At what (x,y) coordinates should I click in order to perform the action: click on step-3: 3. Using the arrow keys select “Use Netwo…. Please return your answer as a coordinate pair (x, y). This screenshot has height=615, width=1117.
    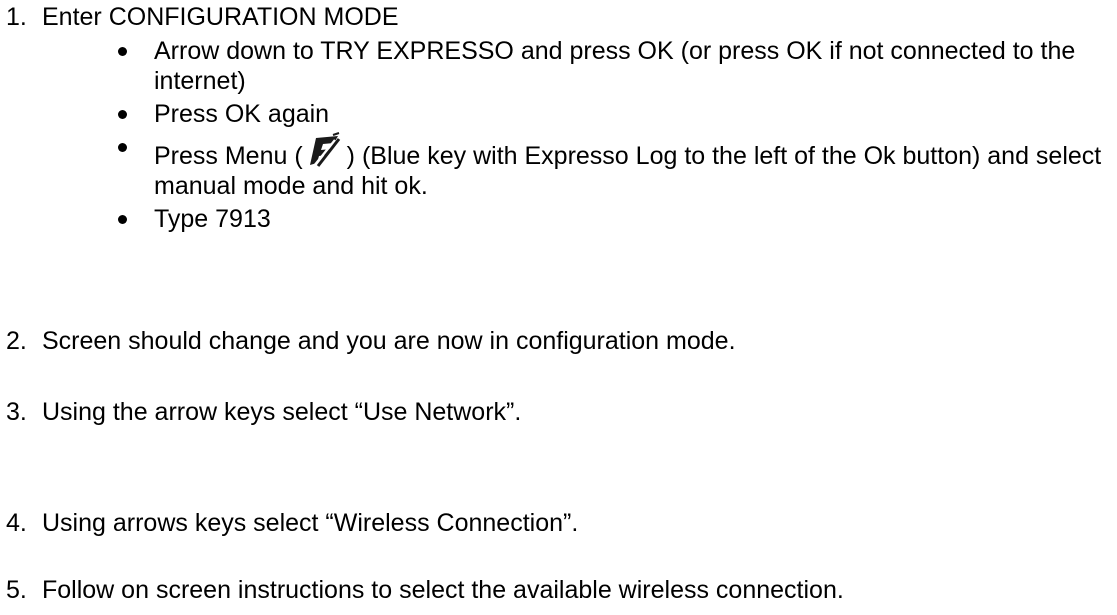
    Looking at the image, I should click on (263, 412).